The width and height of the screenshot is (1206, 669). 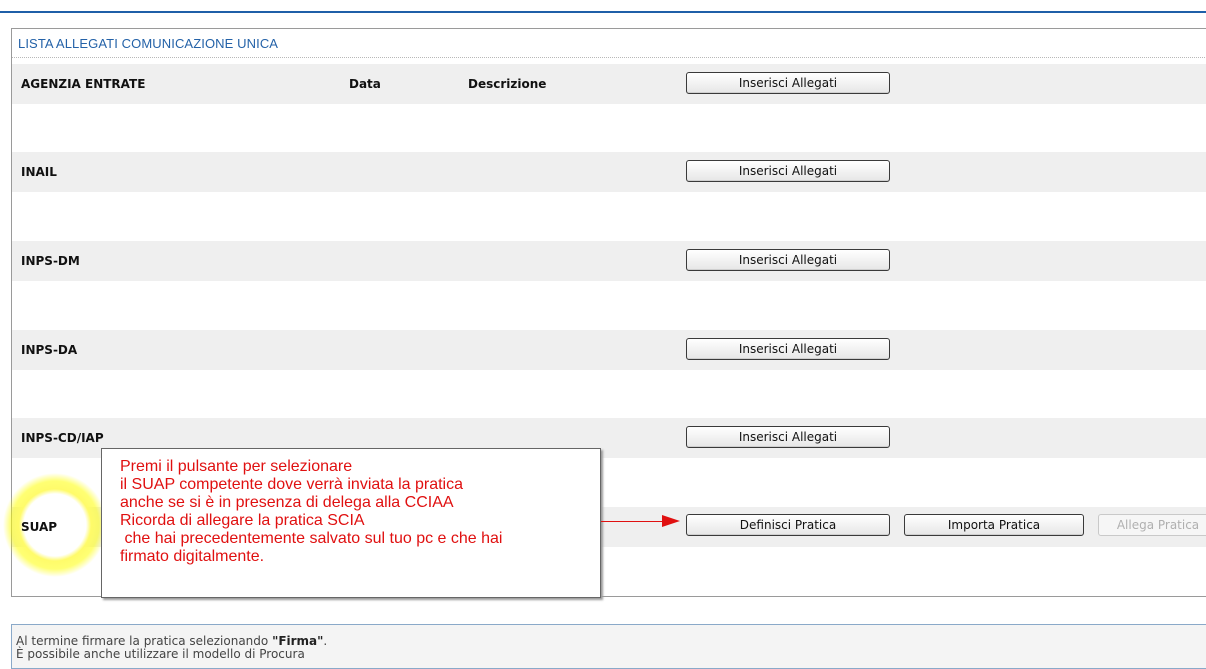 What do you see at coordinates (671, 521) in the screenshot?
I see `arrow-right-icon` at bounding box center [671, 521].